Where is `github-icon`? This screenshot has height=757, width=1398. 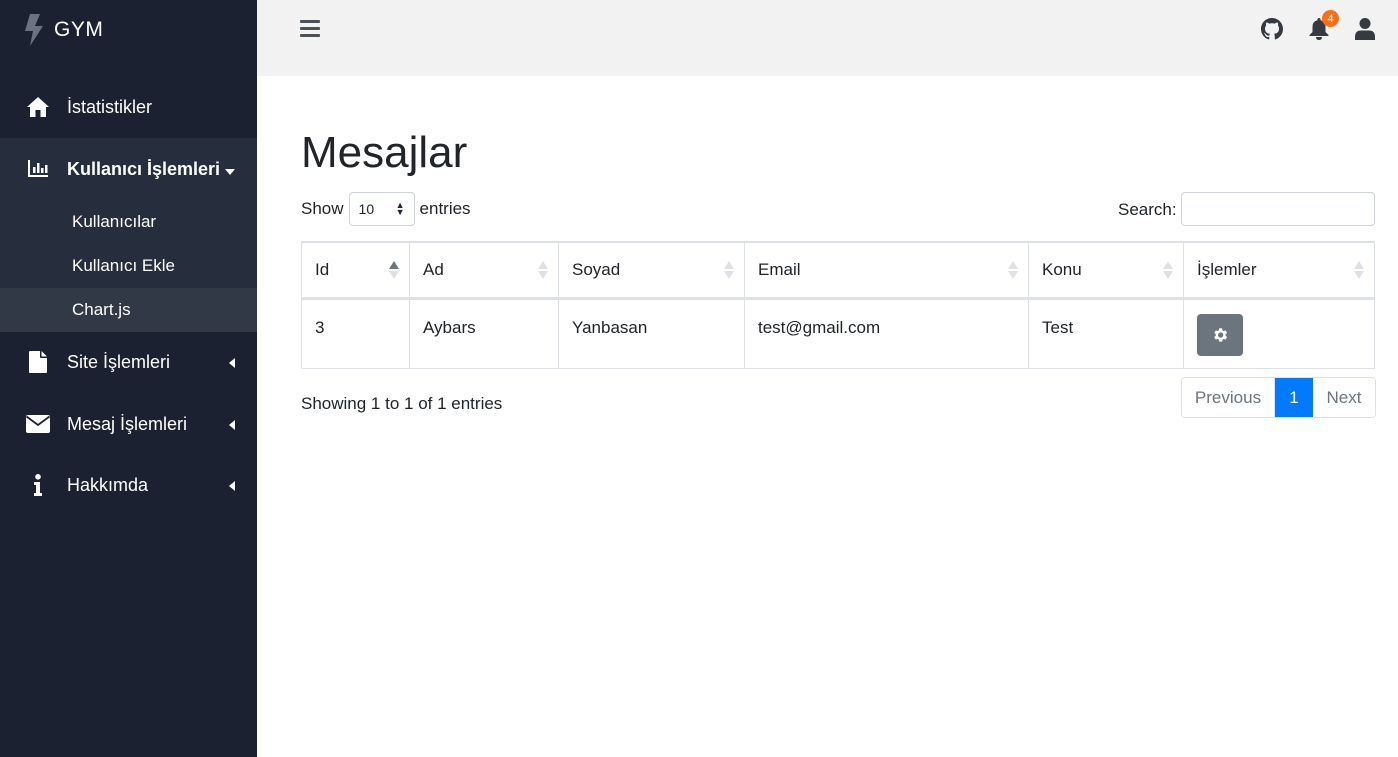 github-icon is located at coordinates (1272, 29).